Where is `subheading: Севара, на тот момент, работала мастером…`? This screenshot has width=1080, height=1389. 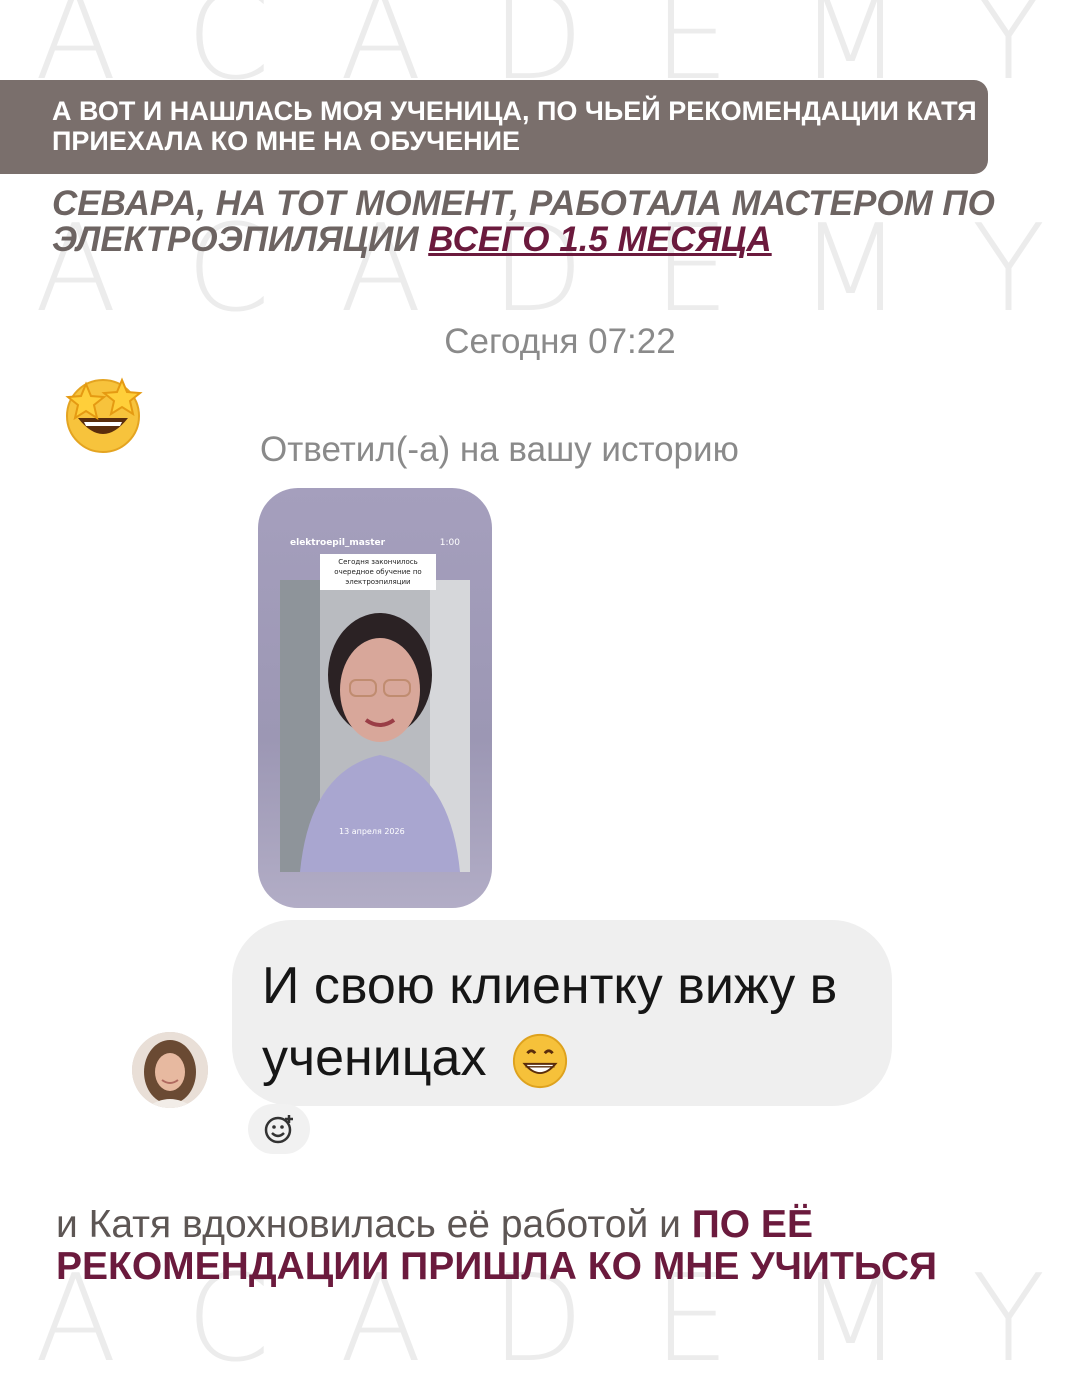 subheading: Севара, на тот момент, работала мастером… is located at coordinates (552, 222).